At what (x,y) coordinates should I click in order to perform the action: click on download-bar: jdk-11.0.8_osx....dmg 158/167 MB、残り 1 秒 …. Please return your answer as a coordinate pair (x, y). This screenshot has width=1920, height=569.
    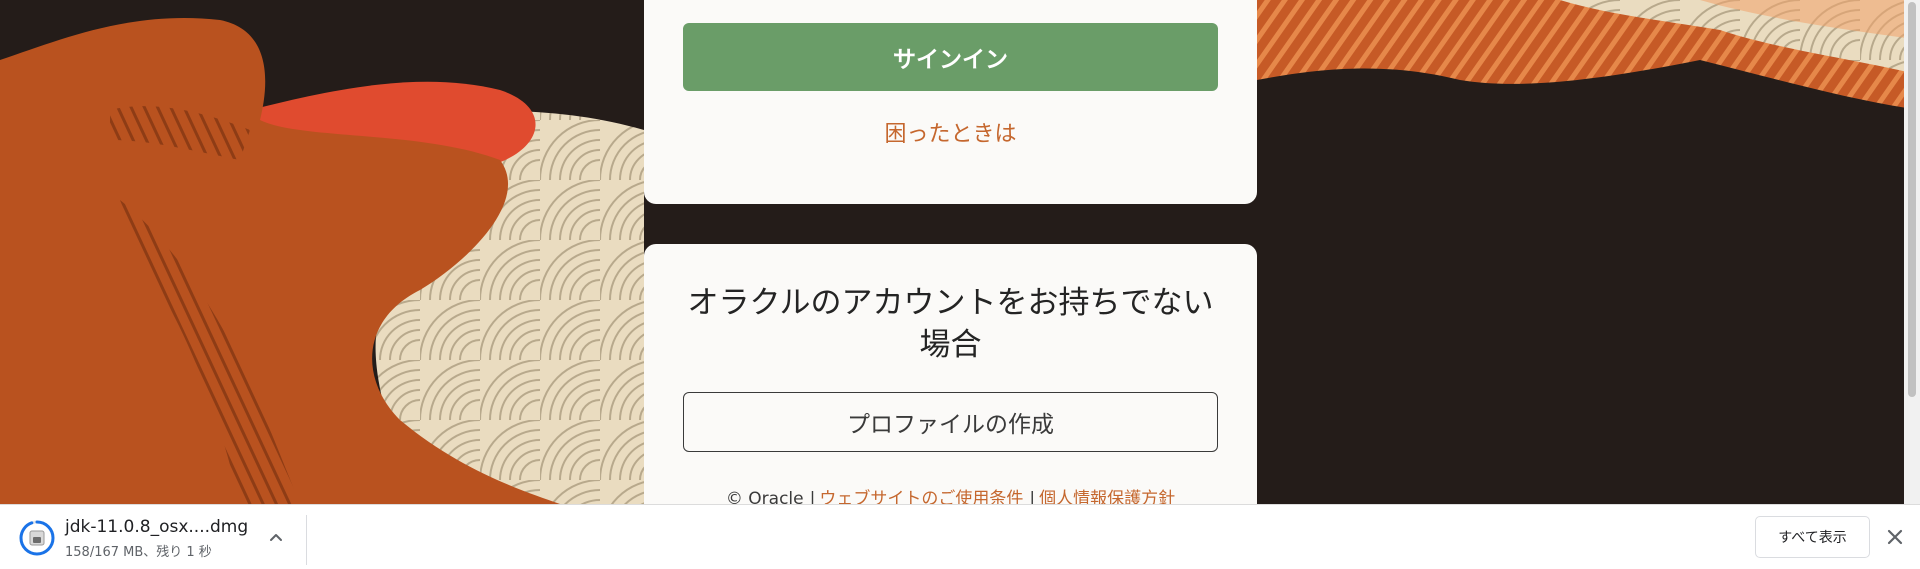
    Looking at the image, I should click on (960, 536).